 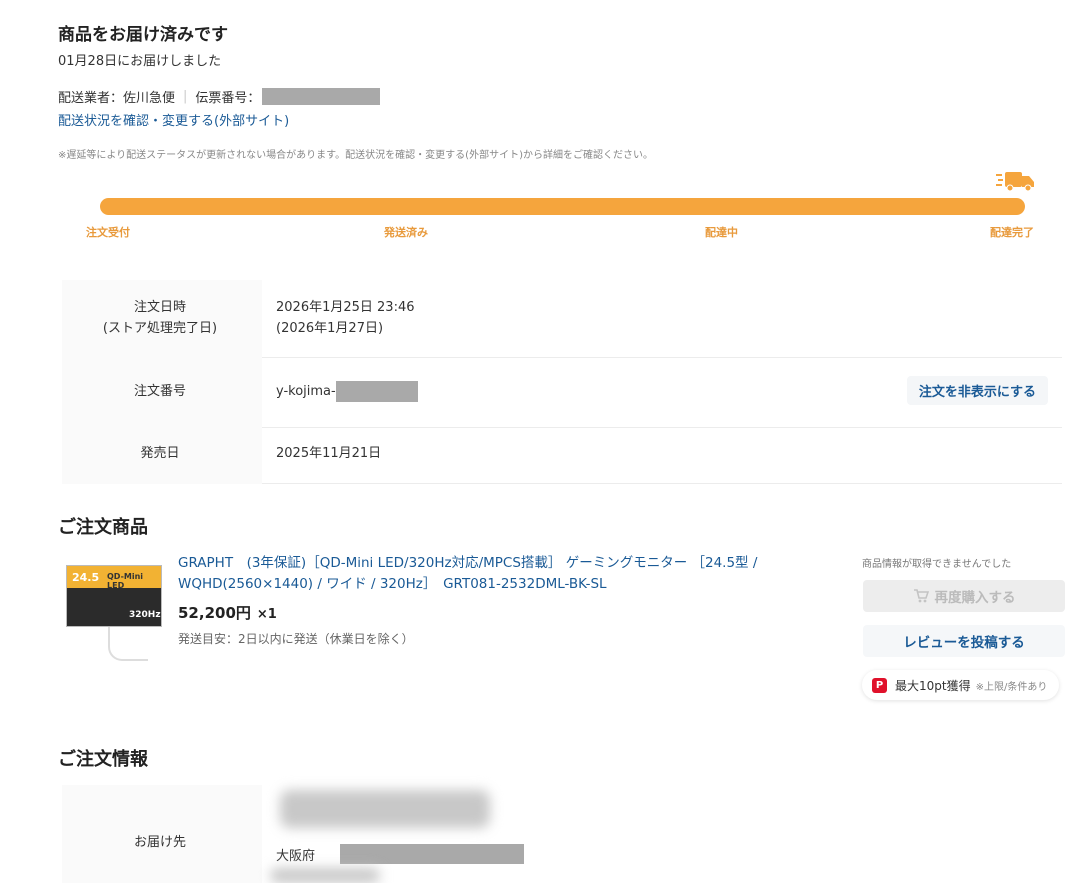 I want to click on ordered-products-title: ご注文商品, so click(x=103, y=527).